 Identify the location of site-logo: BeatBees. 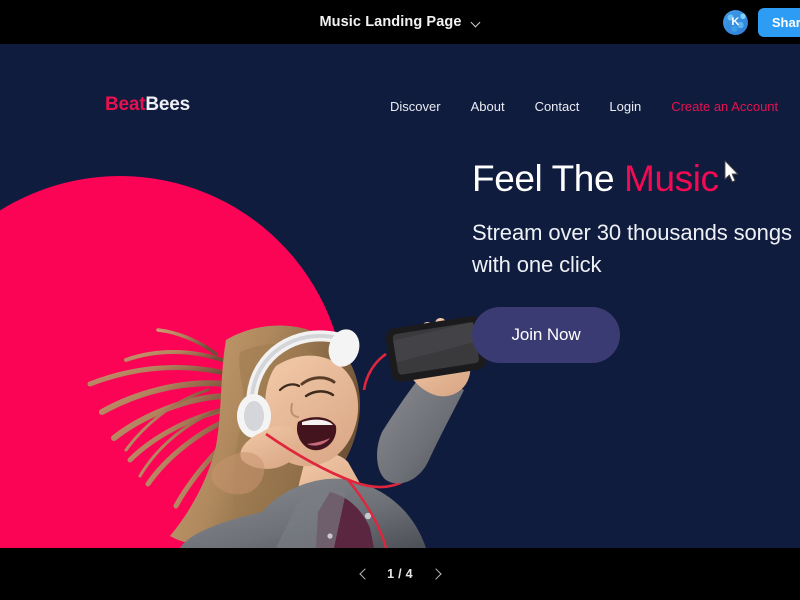
(147, 105).